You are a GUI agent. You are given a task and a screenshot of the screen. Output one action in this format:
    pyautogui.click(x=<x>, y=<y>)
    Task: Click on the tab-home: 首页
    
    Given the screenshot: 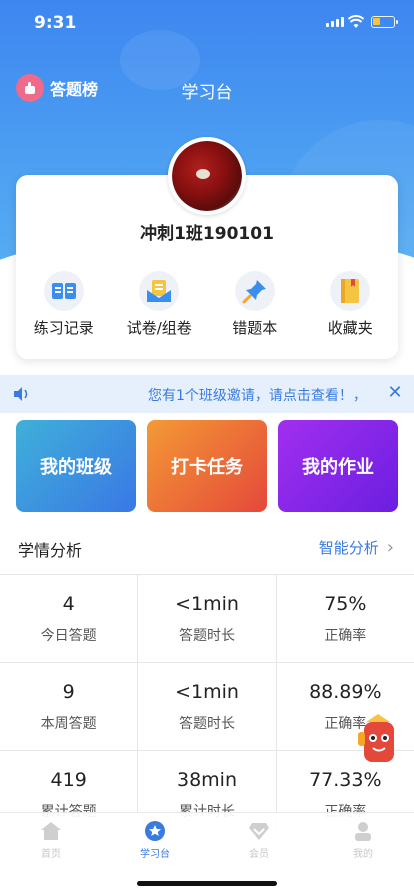 What is the action you would take?
    pyautogui.click(x=51, y=840)
    